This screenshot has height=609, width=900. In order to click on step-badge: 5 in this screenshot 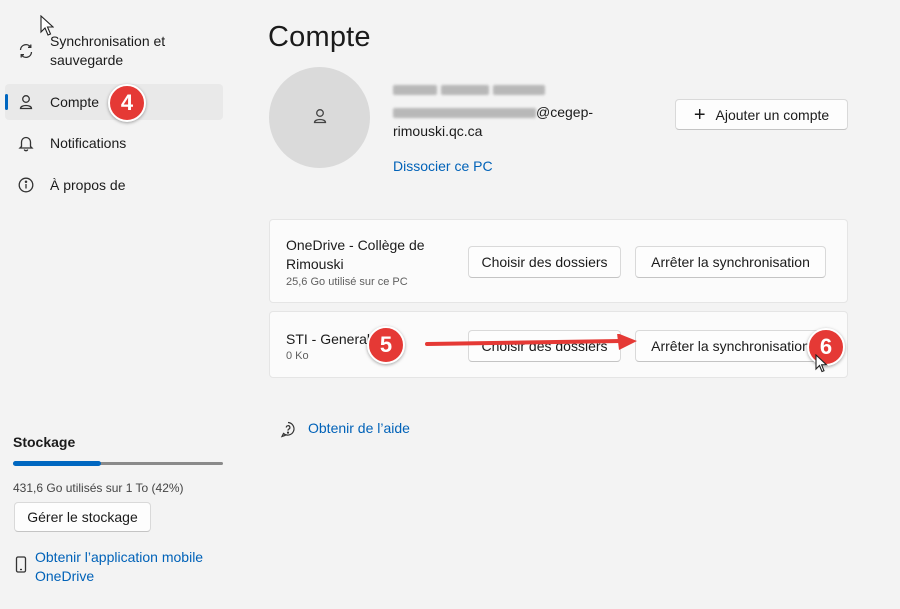, I will do `click(386, 345)`.